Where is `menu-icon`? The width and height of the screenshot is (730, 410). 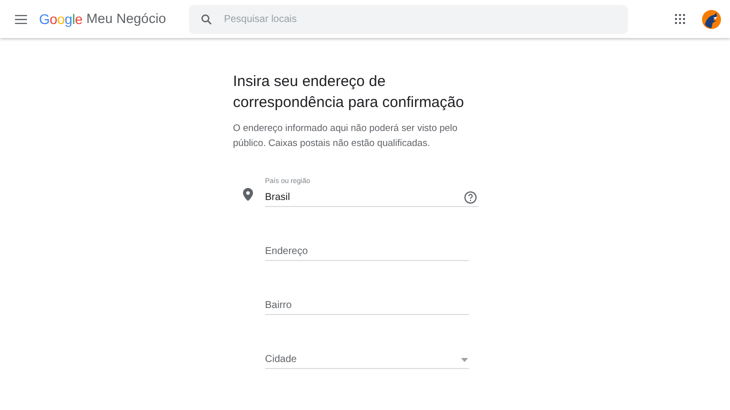 menu-icon is located at coordinates (21, 19).